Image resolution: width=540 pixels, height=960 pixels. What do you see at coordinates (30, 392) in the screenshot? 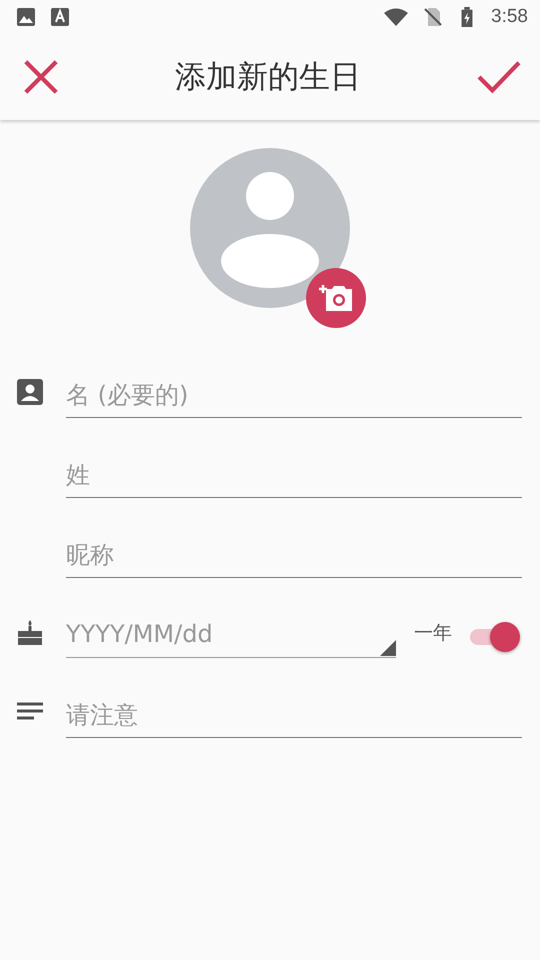
I see `contact-icon` at bounding box center [30, 392].